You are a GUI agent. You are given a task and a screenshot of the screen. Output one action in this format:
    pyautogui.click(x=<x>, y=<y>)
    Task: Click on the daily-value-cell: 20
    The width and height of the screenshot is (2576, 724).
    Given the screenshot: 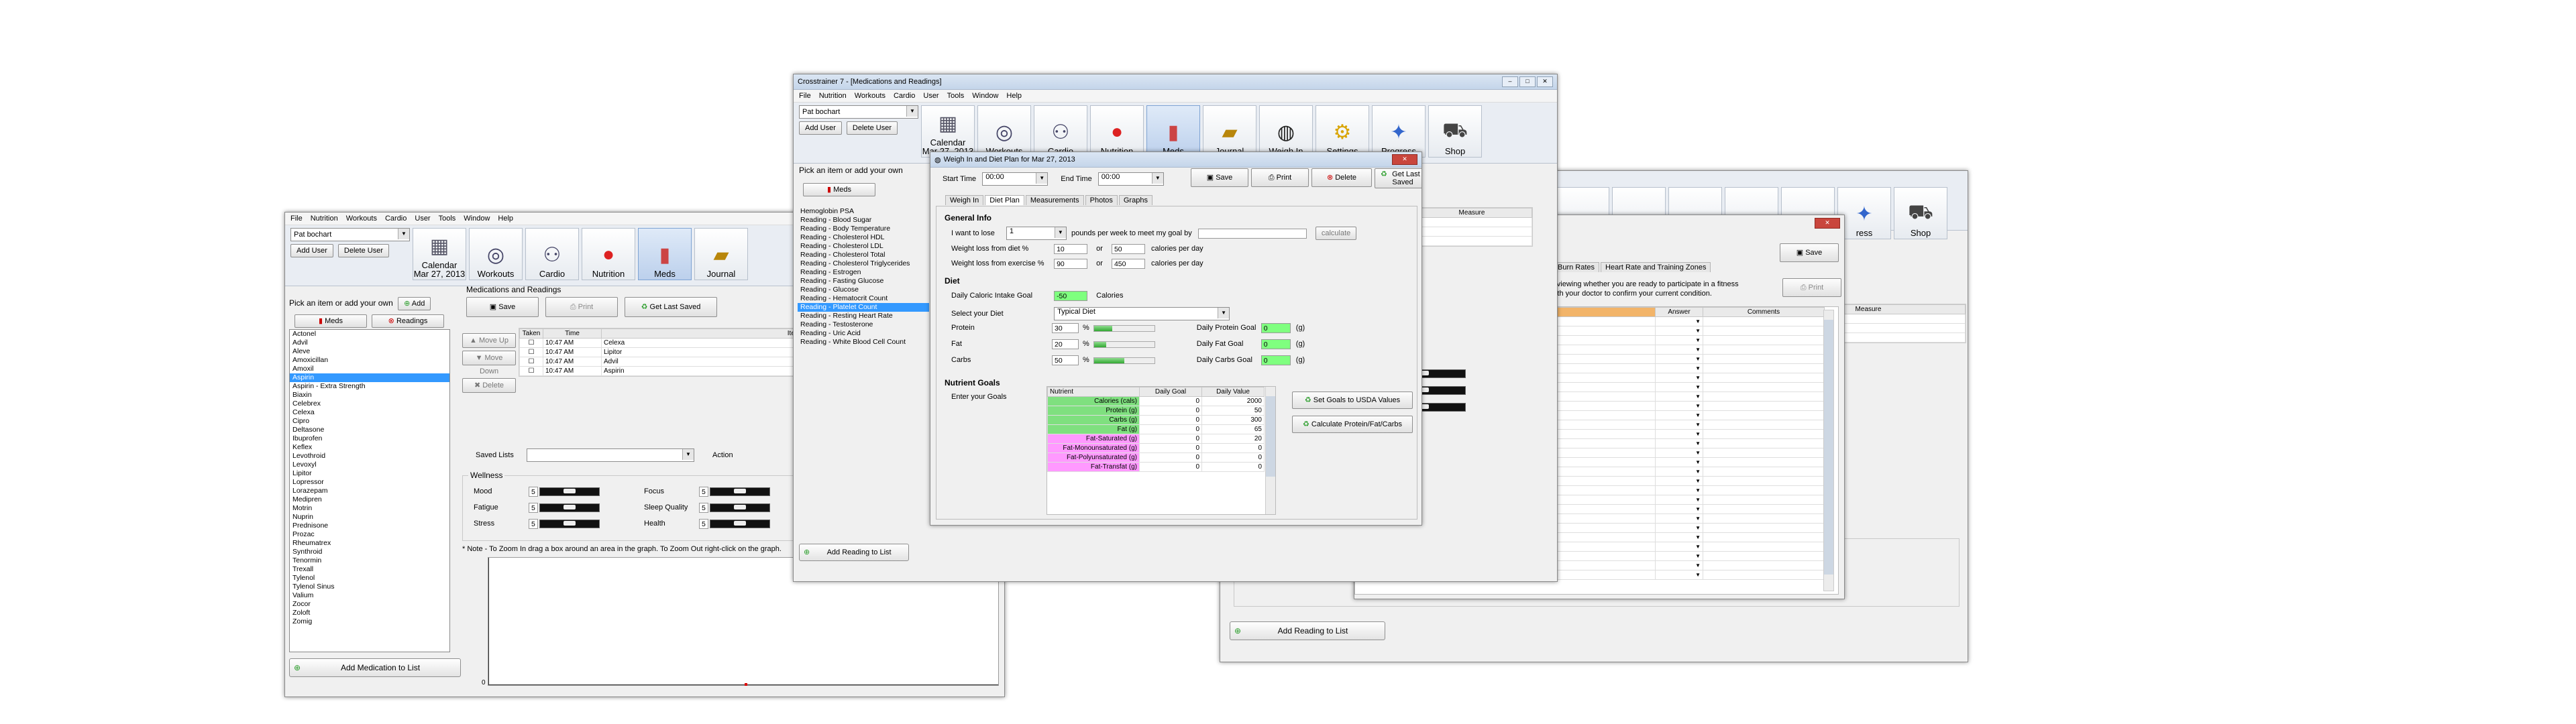 What is the action you would take?
    pyautogui.click(x=1233, y=439)
    